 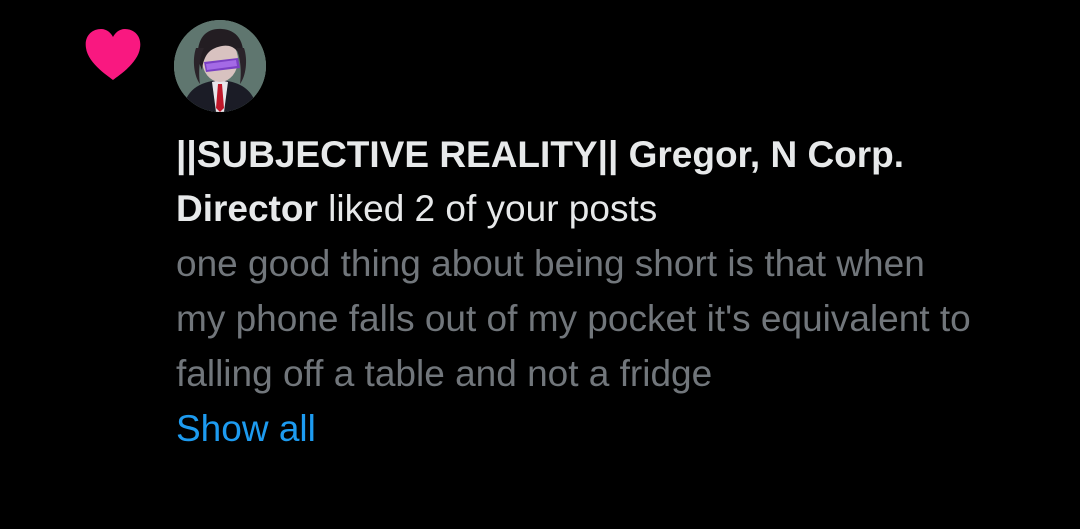 I want to click on avatar, so click(x=220, y=66).